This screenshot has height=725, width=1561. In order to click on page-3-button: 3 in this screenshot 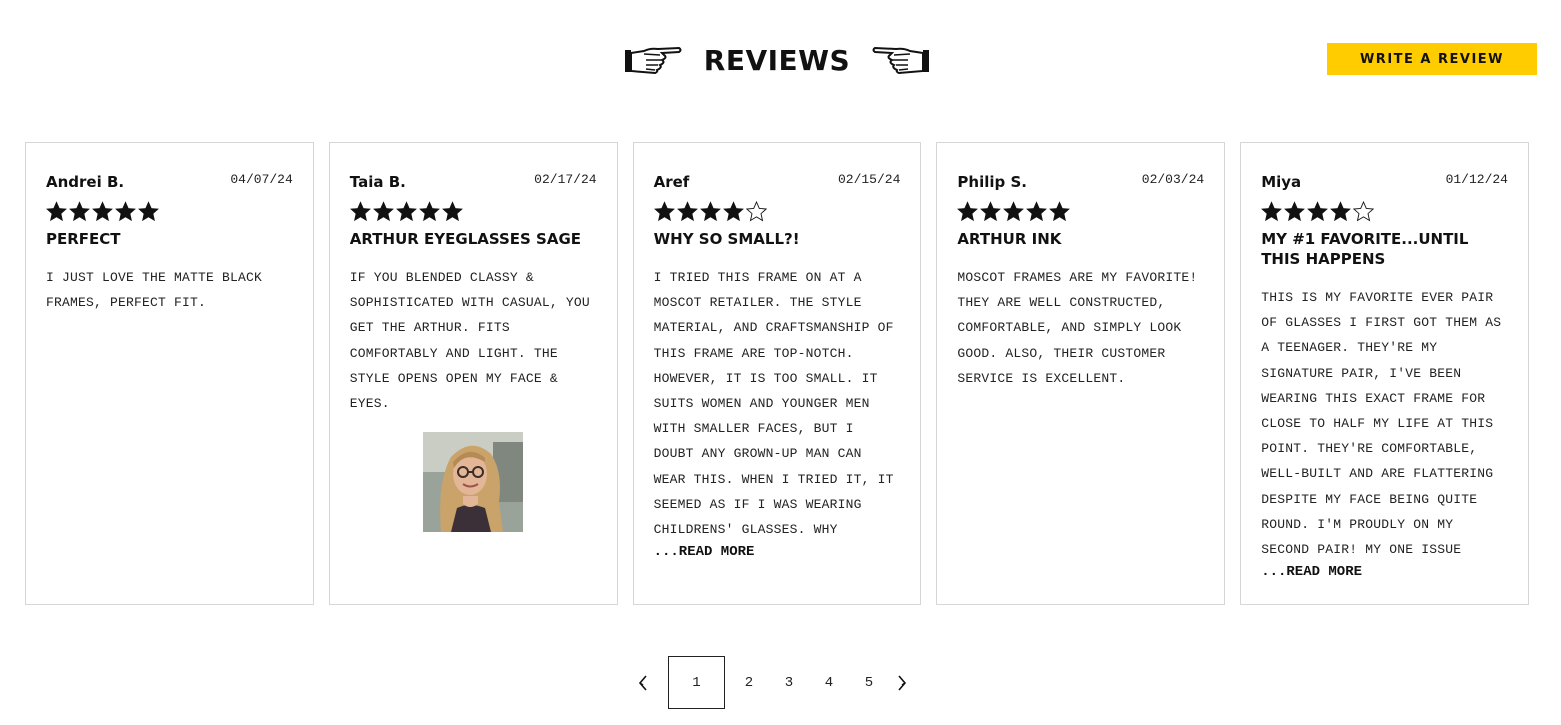, I will do `click(789, 682)`.